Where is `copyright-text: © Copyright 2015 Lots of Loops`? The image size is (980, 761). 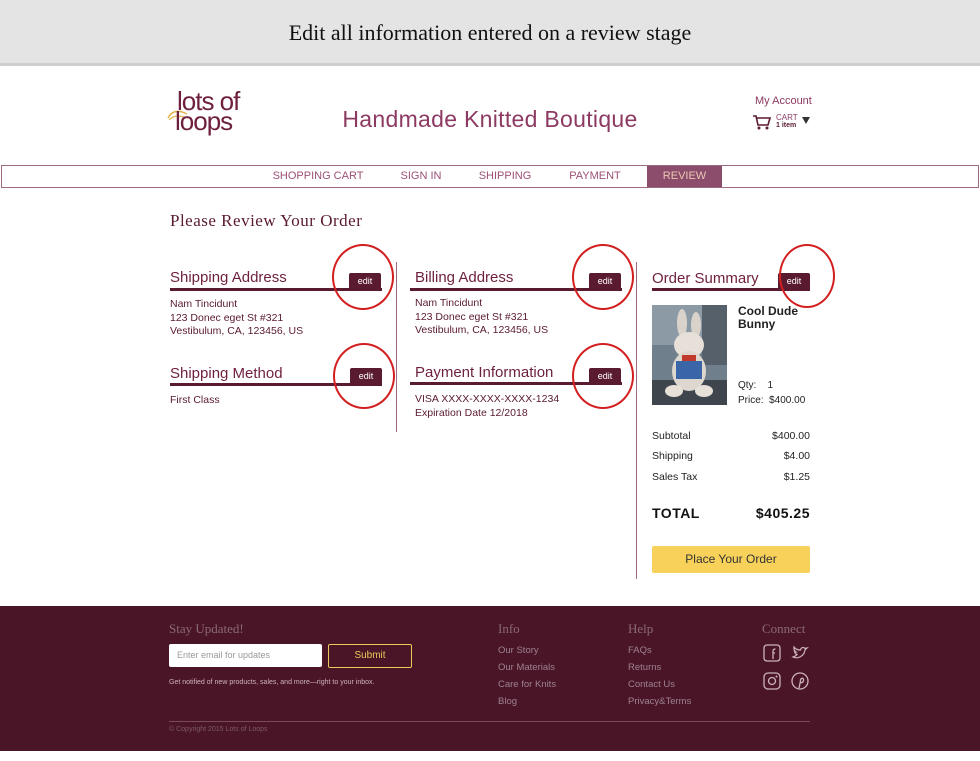
copyright-text: © Copyright 2015 Lots of Loops is located at coordinates (218, 729).